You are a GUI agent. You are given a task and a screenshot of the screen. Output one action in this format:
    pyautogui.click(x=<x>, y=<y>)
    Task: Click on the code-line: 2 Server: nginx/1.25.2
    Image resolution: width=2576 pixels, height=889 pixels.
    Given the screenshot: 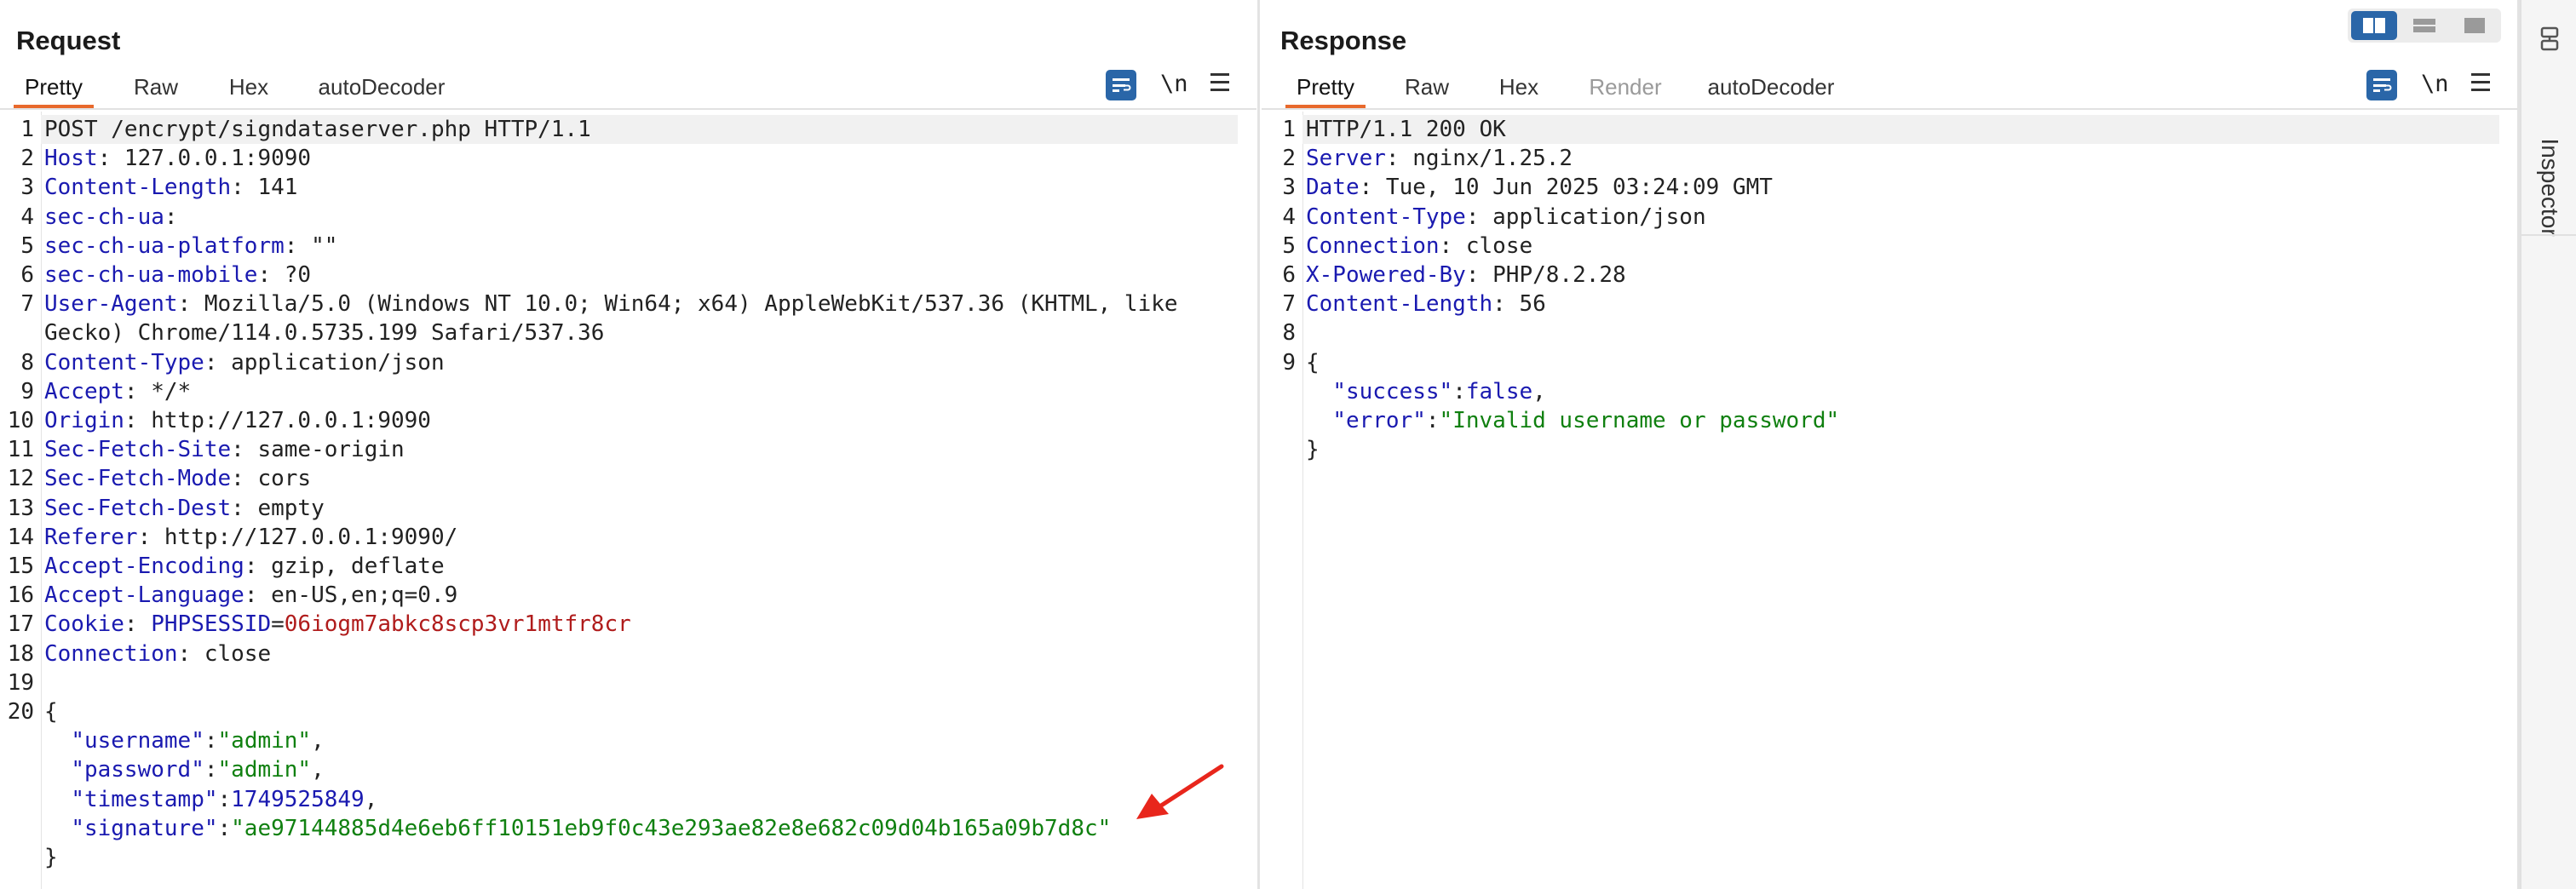 What is the action you would take?
    pyautogui.click(x=1890, y=159)
    